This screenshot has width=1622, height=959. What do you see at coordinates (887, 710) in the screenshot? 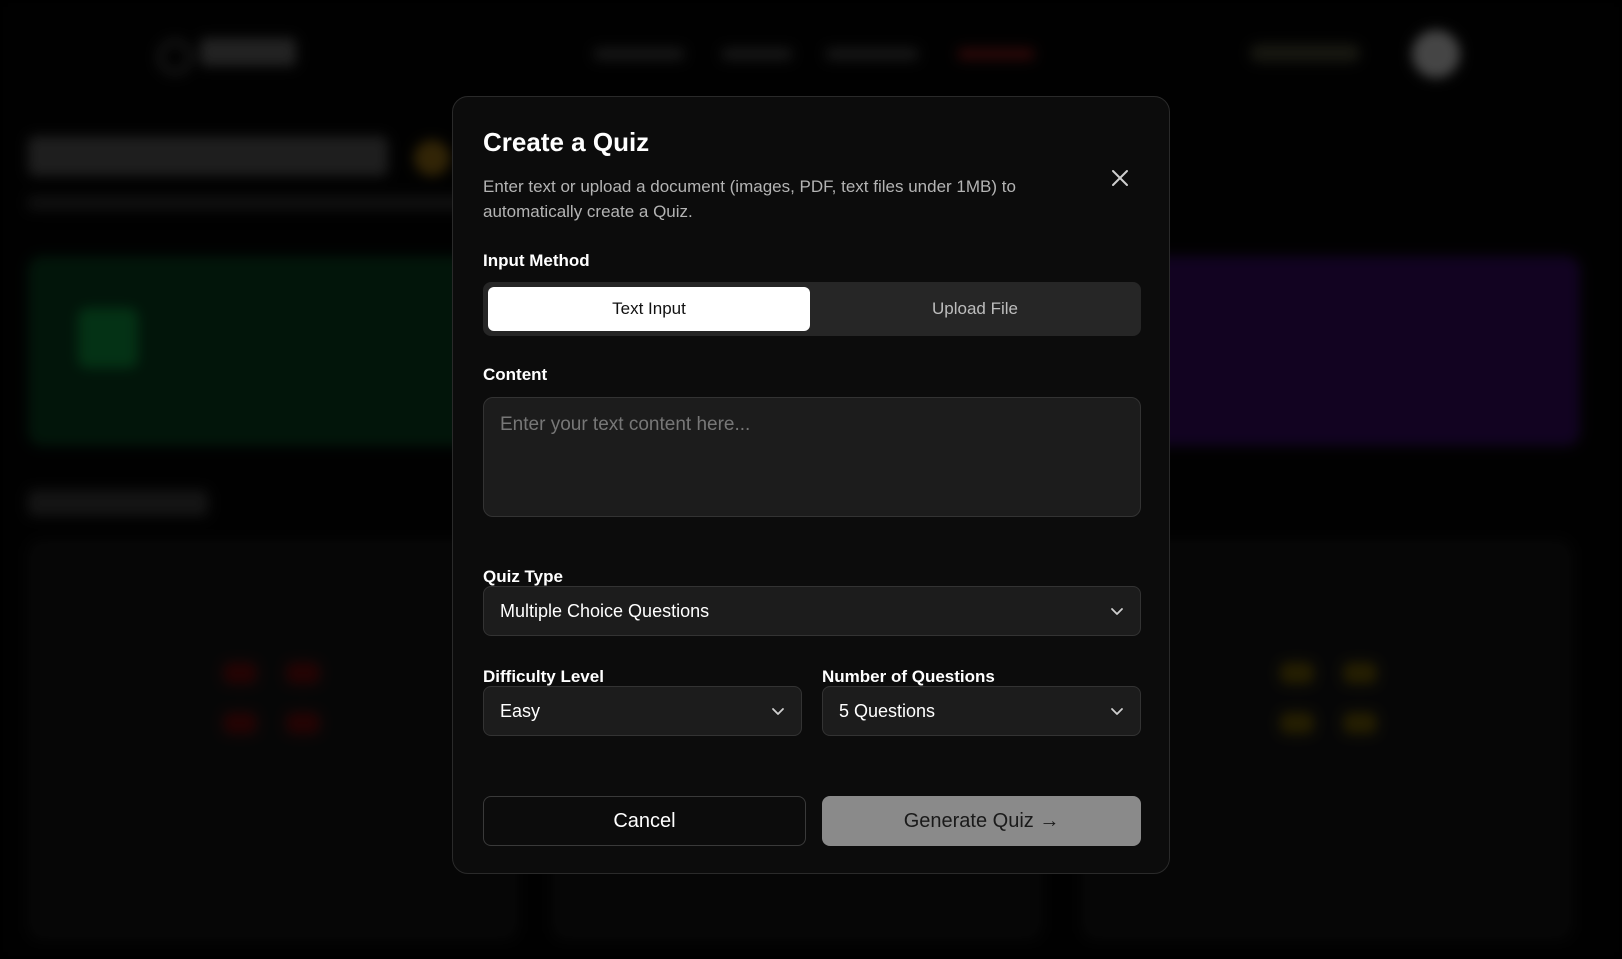
I see `num-questions-value: 5 Questions` at bounding box center [887, 710].